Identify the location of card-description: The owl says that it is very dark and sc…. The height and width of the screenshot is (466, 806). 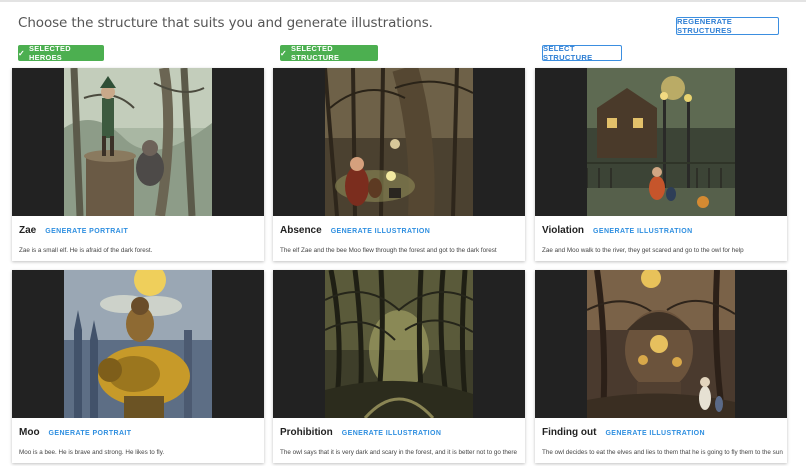
(398, 452).